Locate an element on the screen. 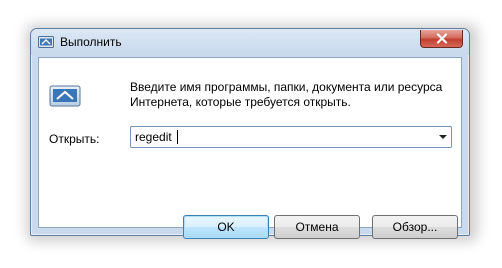 This screenshot has width=502, height=268. title-bar: Выполнить is located at coordinates (250, 42).